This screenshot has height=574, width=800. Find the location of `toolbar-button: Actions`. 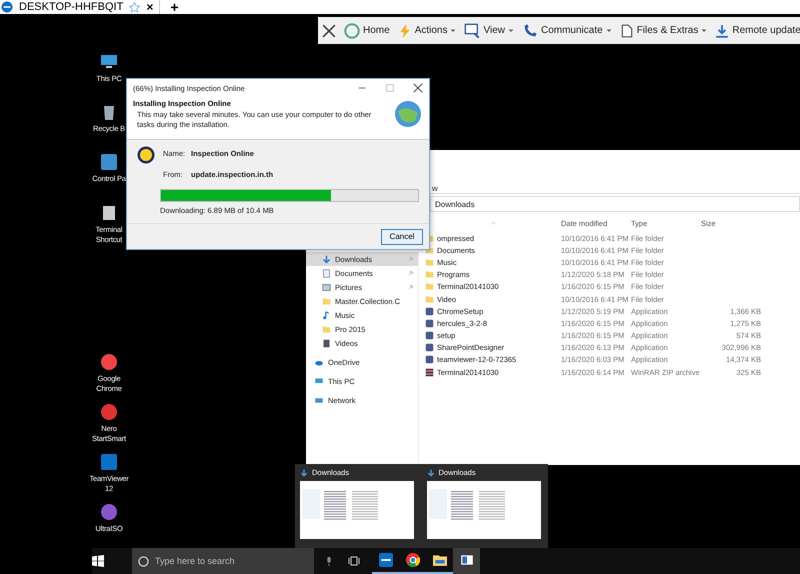

toolbar-button: Actions is located at coordinates (427, 30).